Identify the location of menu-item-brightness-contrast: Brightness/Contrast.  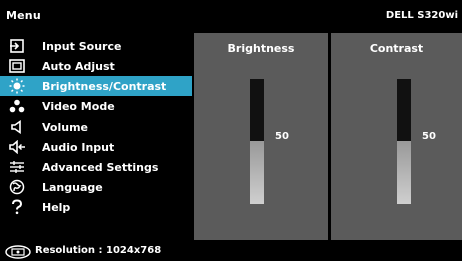
(96, 86).